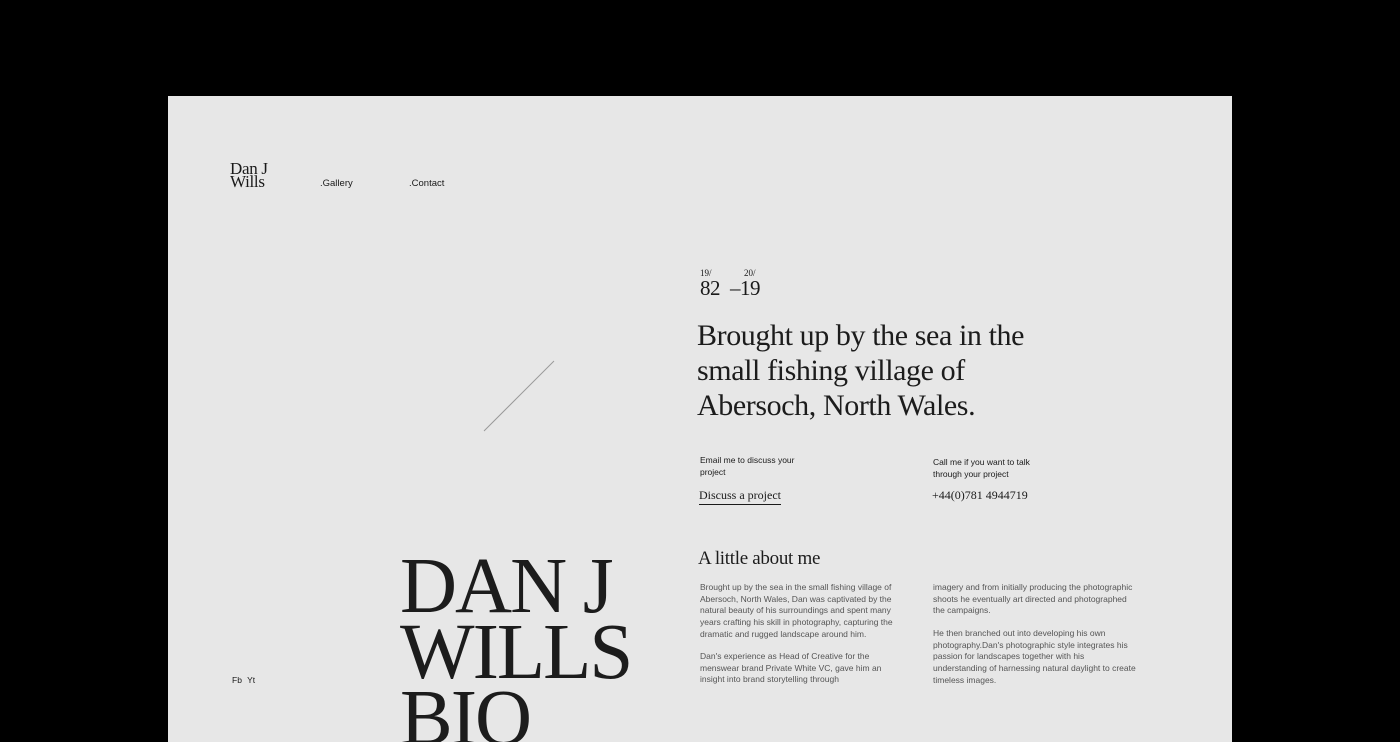  Describe the element at coordinates (745, 288) in the screenshot. I see `end-year-suffix: –19` at that location.